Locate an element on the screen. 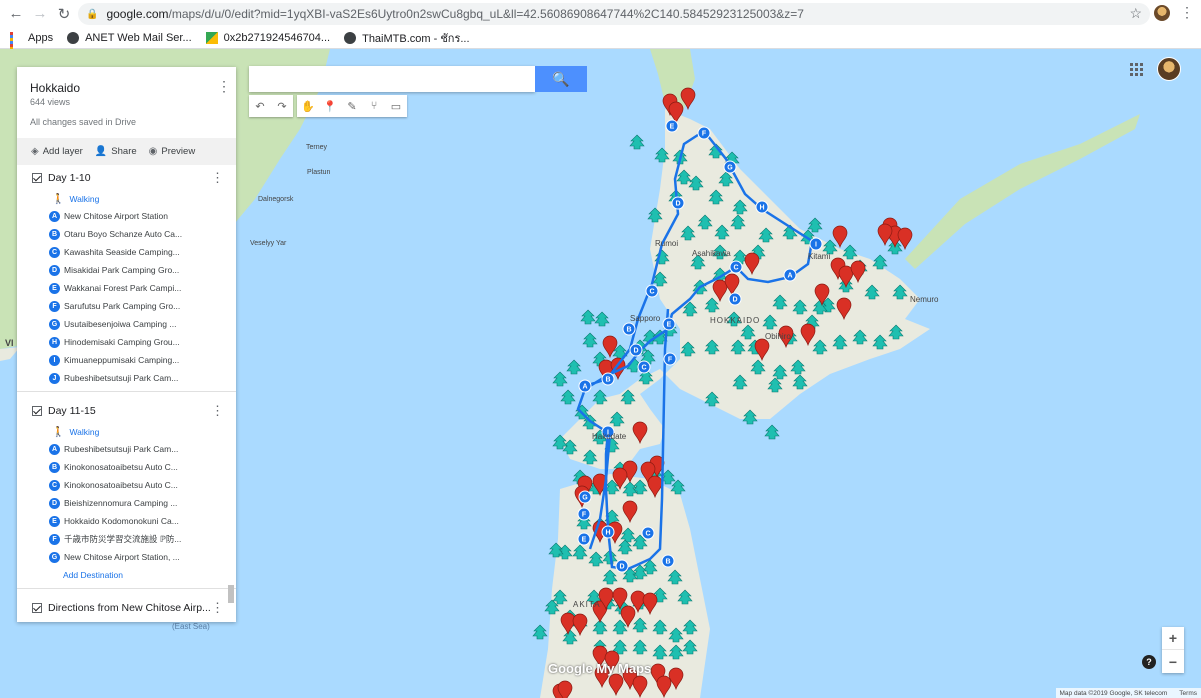 The width and height of the screenshot is (1201, 698). route-stop-letter: C is located at coordinates (735, 268).